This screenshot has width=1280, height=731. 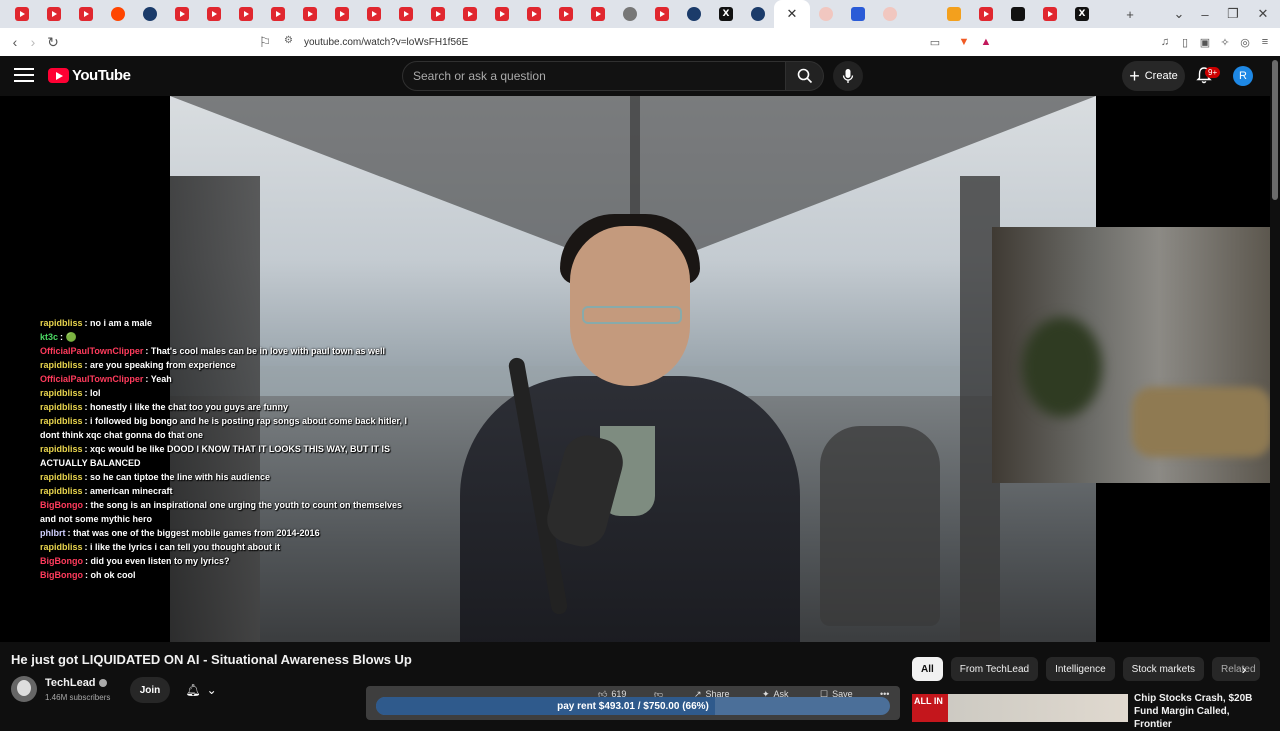 I want to click on channel-avatar, so click(x=24, y=689).